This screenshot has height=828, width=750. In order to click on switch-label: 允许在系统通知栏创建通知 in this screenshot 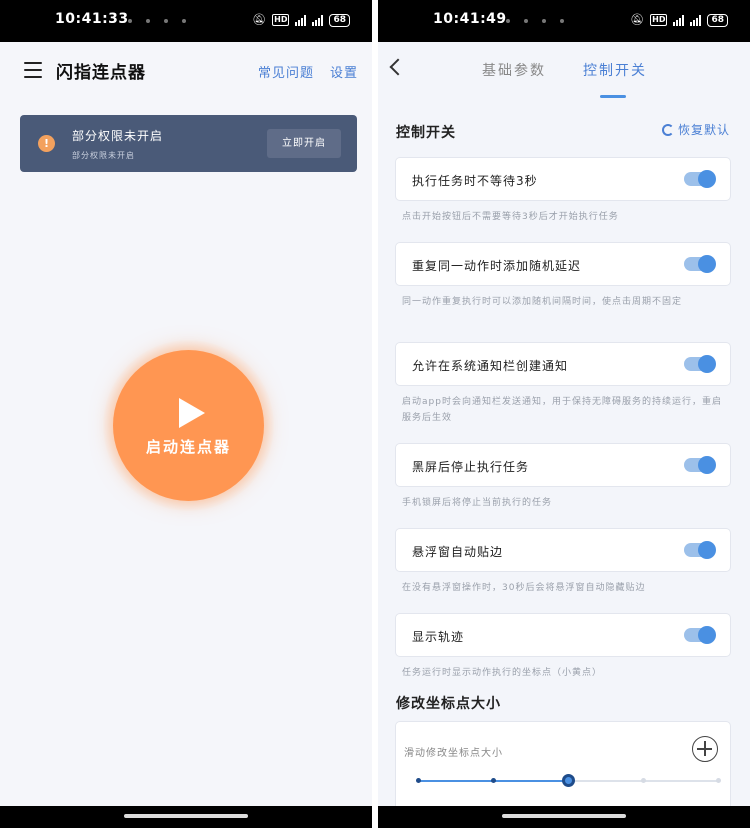, I will do `click(490, 366)`.